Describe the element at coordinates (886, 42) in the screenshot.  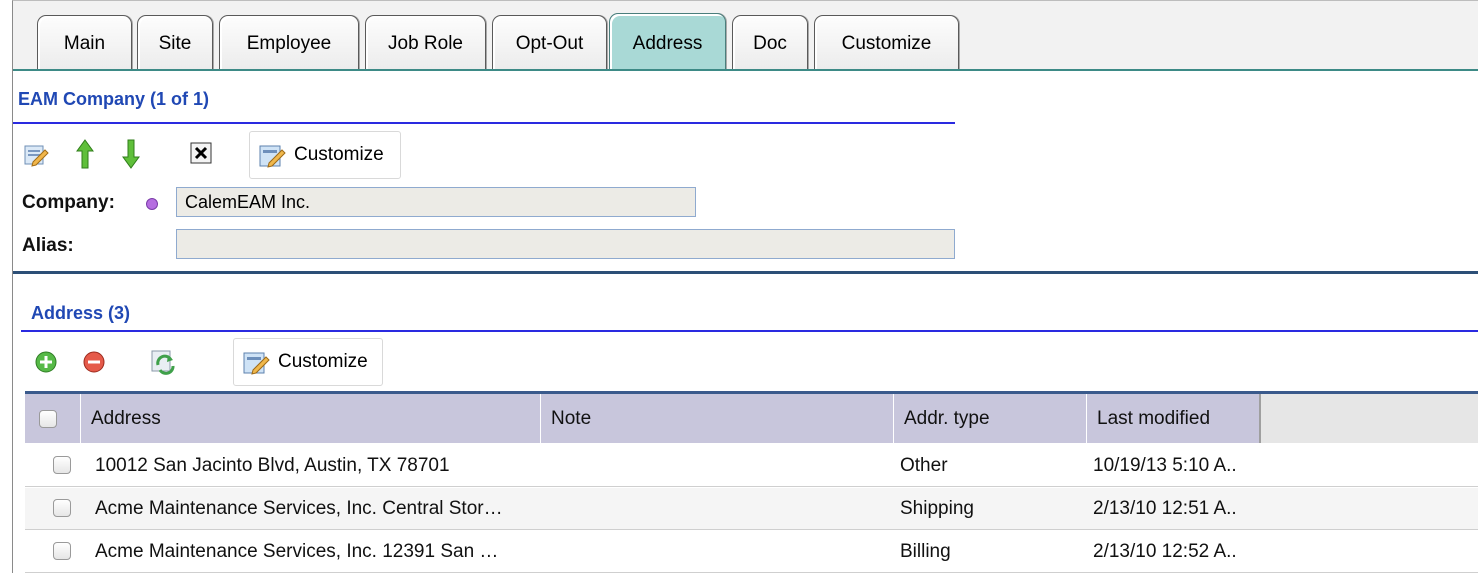
I see `tab-customize: Customize` at that location.